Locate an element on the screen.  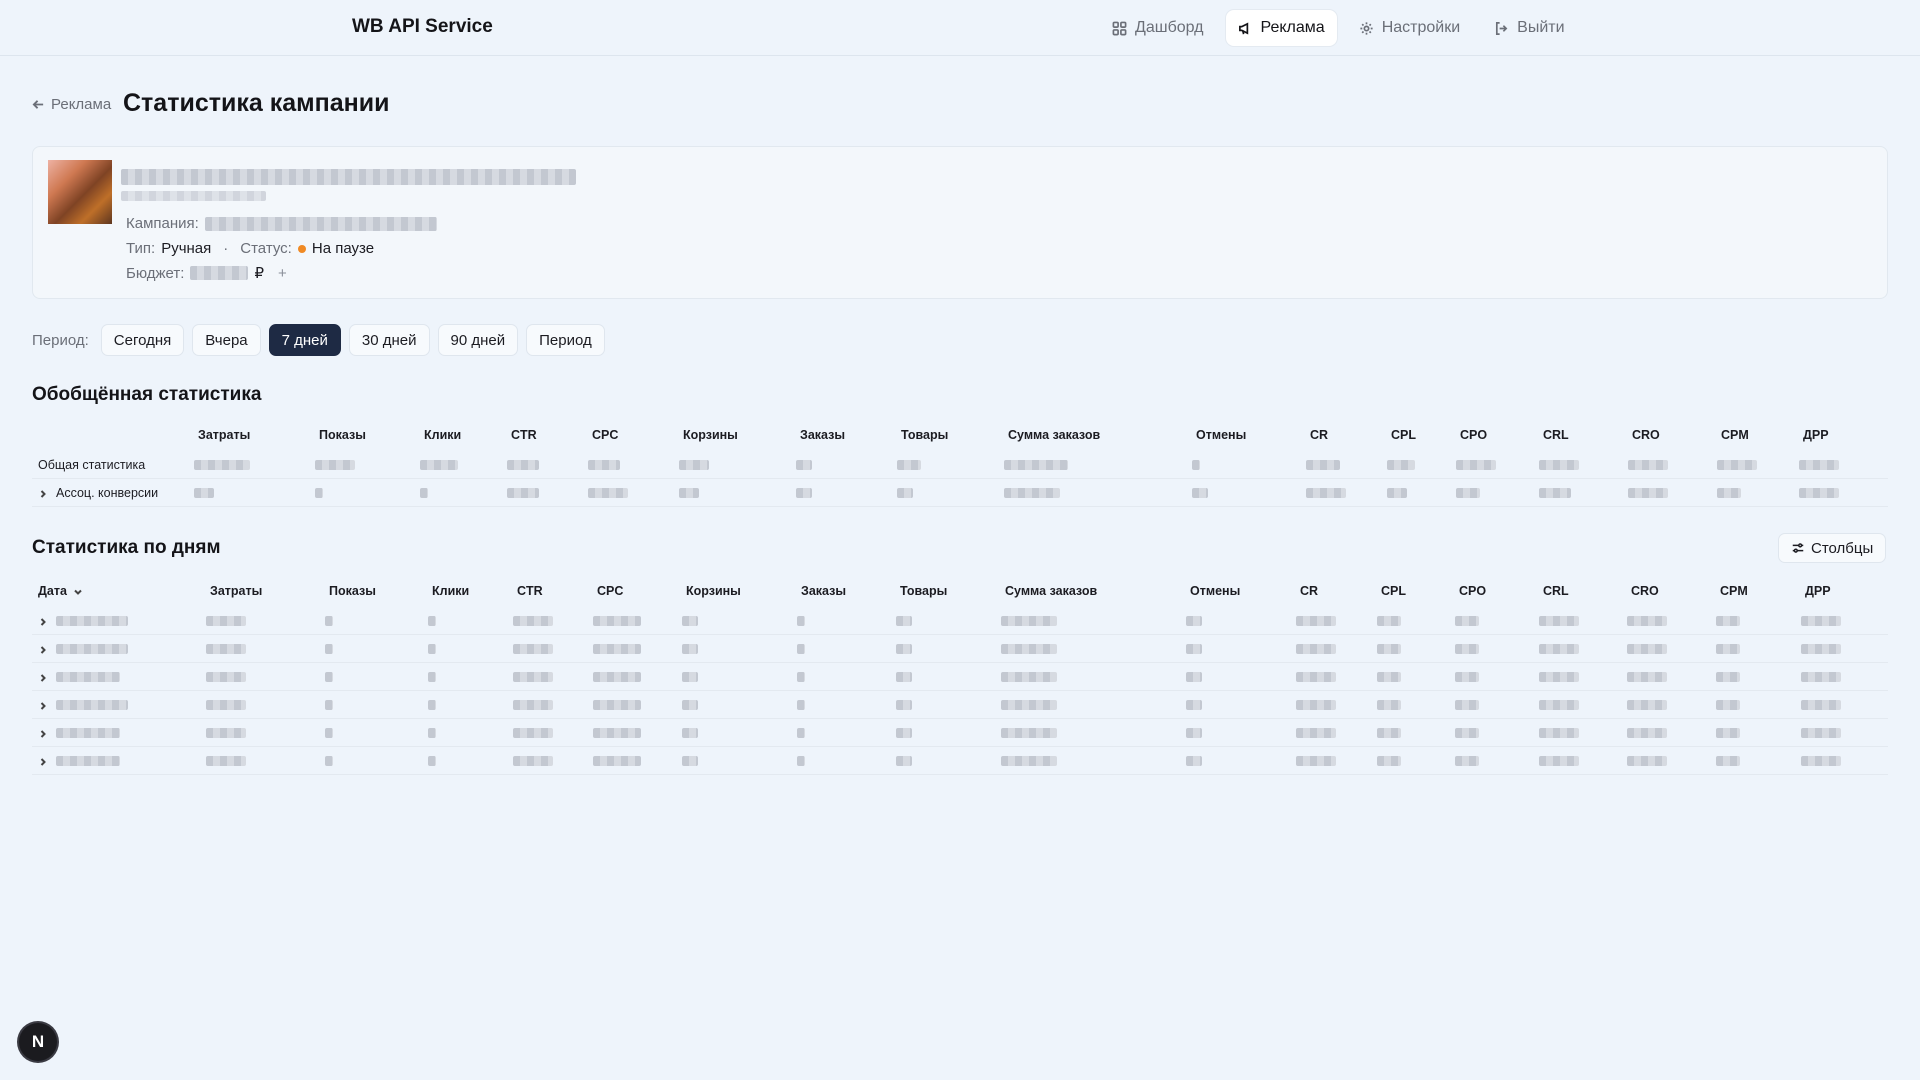
daily-col-header: Показы is located at coordinates (352, 591).